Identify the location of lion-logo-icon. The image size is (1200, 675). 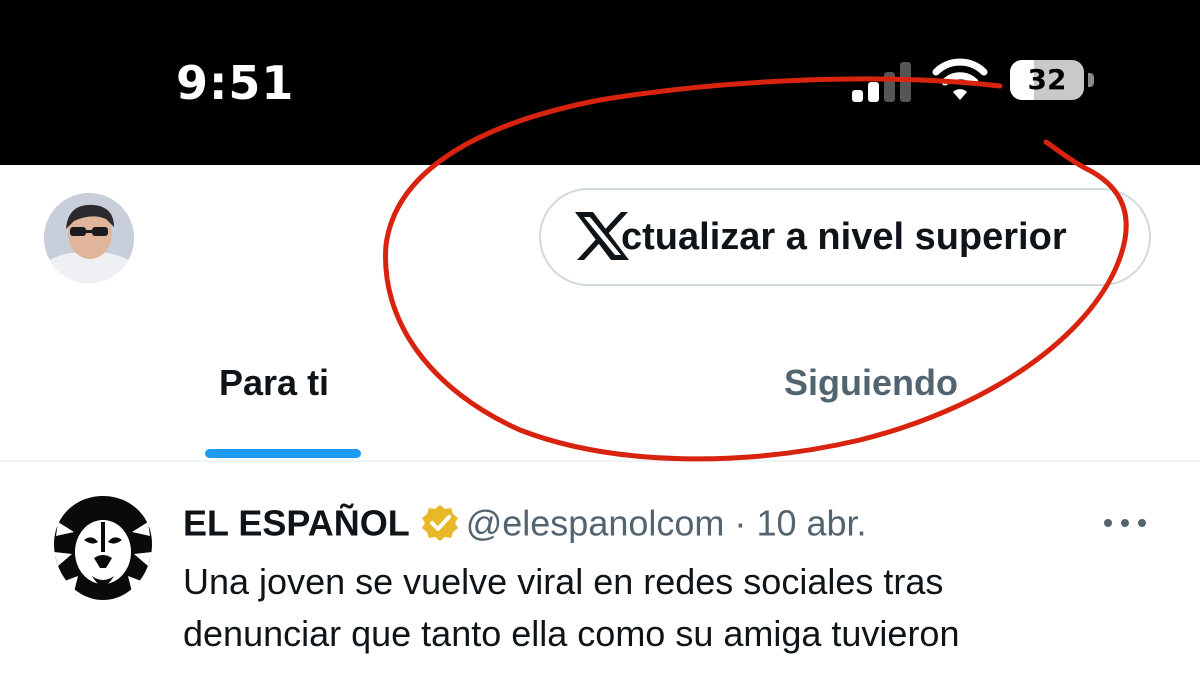
(103, 548).